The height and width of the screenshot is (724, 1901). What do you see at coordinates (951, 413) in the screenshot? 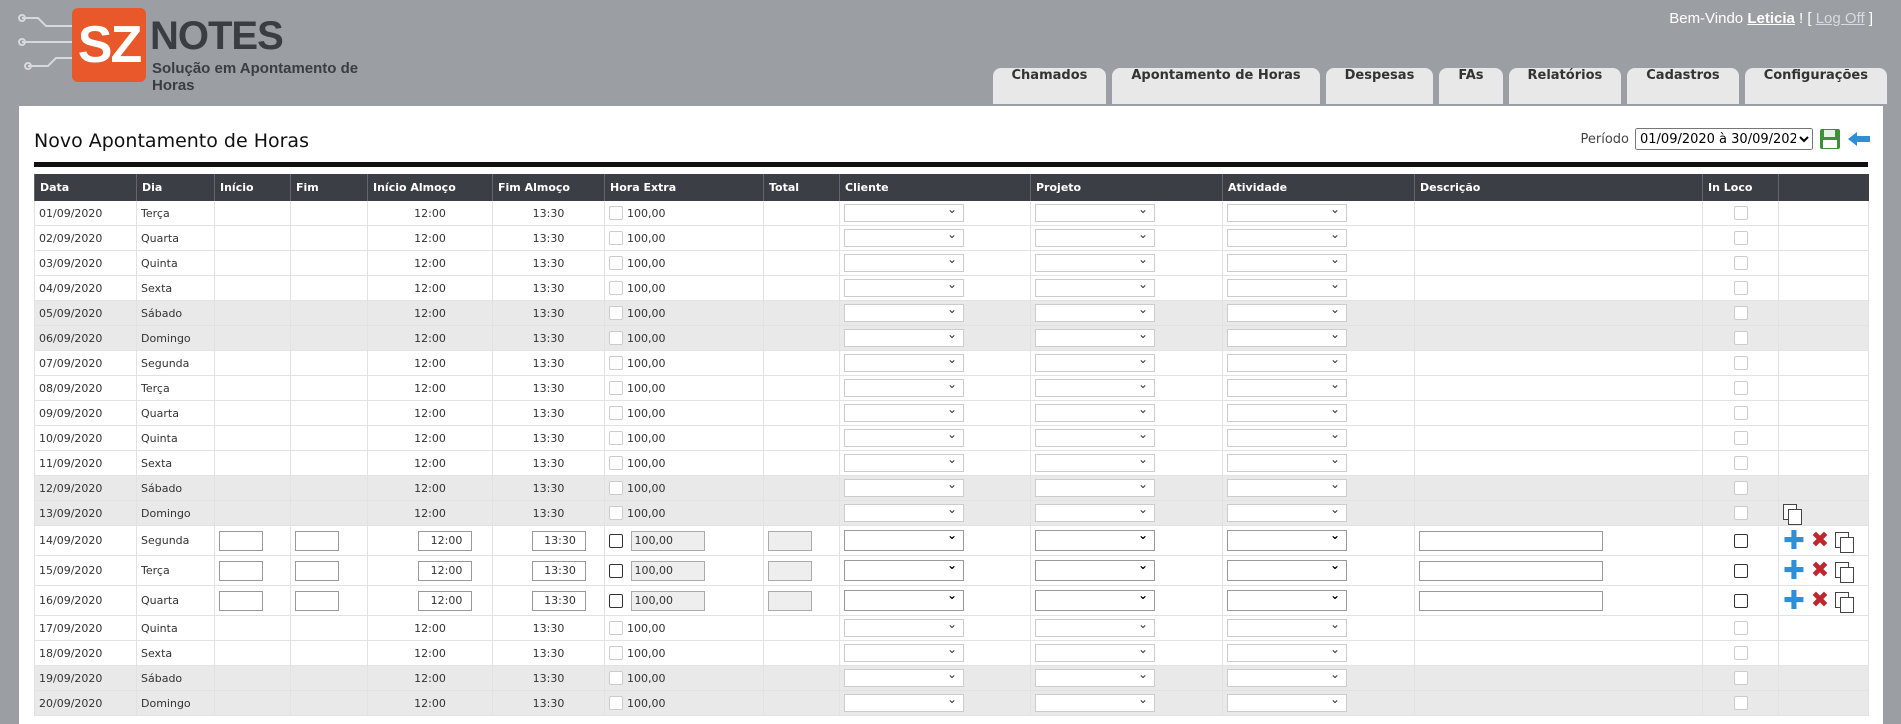
I see `table-row: 09/09/2020 Quarta 12:00 13:30 100,00` at bounding box center [951, 413].